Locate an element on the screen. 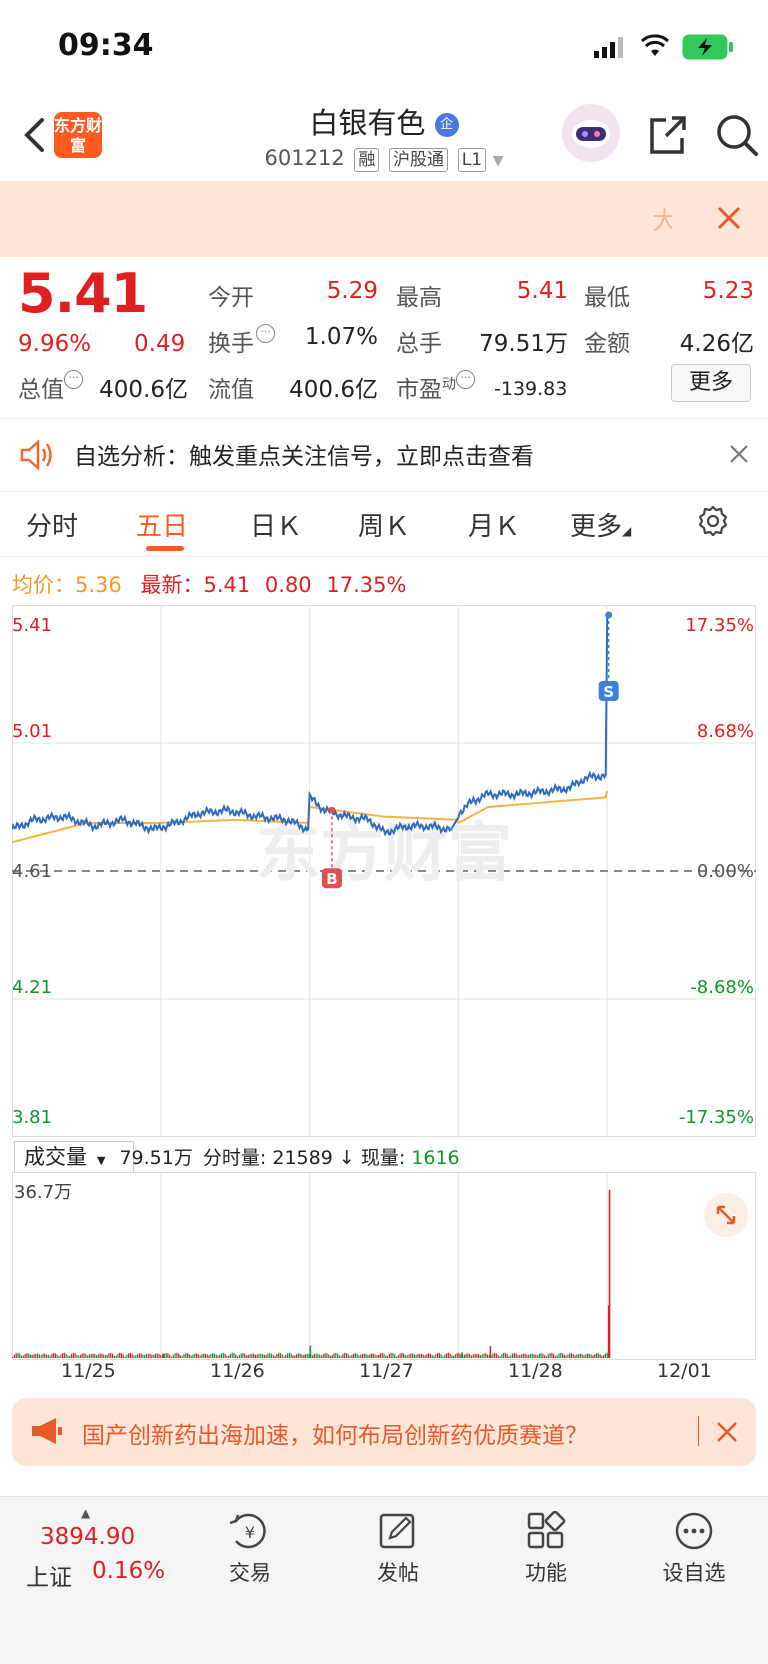  banner-close-icon is located at coordinates (729, 220).